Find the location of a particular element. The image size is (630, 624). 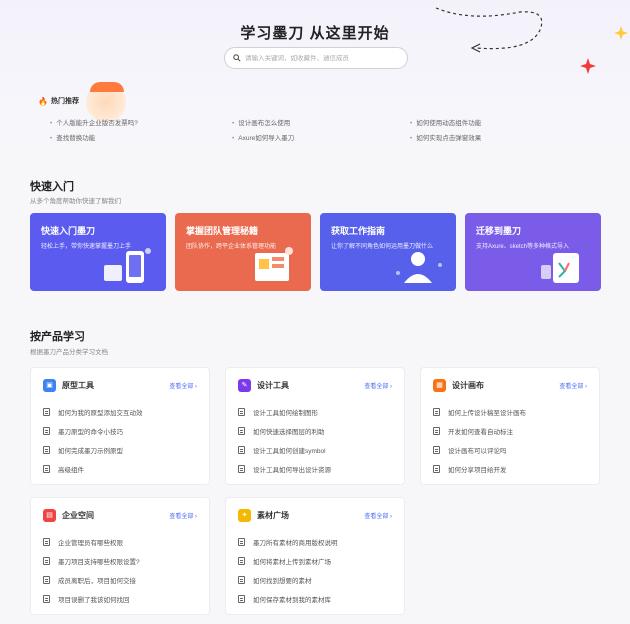

list-item: 设计工具如何创建symbol is located at coordinates (315, 449).